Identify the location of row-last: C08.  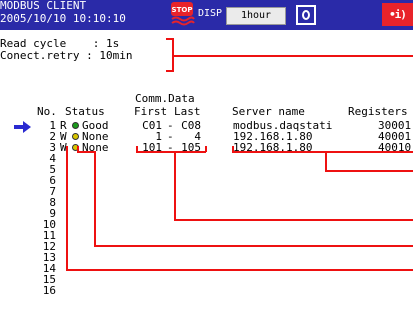
(191, 125).